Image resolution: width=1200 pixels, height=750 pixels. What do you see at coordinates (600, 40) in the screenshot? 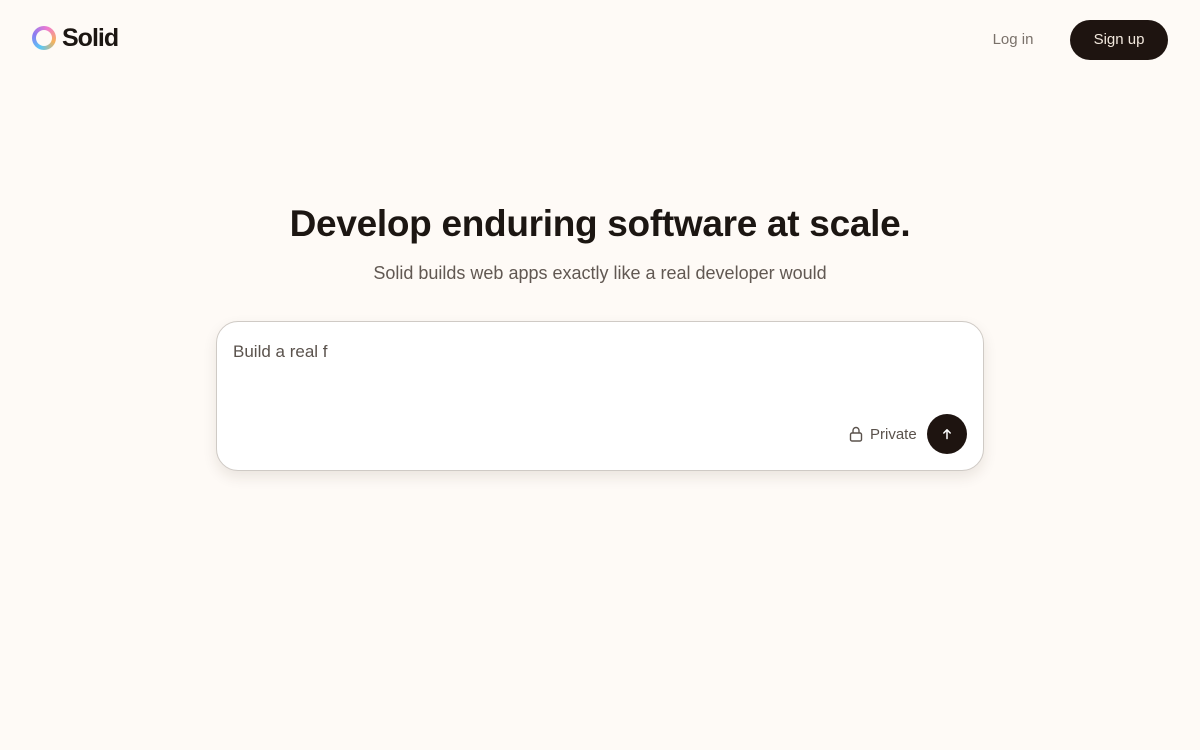
I see `top-nav: Solid Log in Sign up` at bounding box center [600, 40].